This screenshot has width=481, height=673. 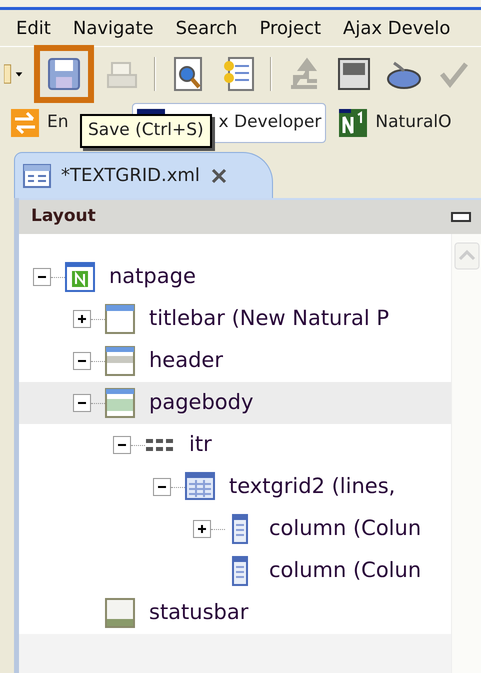 What do you see at coordinates (40, 123) in the screenshot?
I see `perspective-button: En` at bounding box center [40, 123].